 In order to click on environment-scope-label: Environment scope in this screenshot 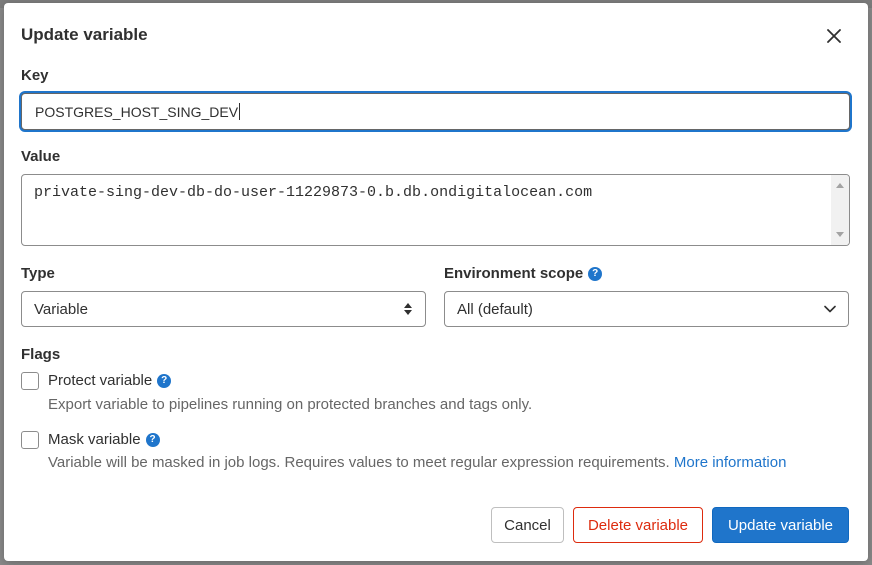, I will do `click(514, 273)`.